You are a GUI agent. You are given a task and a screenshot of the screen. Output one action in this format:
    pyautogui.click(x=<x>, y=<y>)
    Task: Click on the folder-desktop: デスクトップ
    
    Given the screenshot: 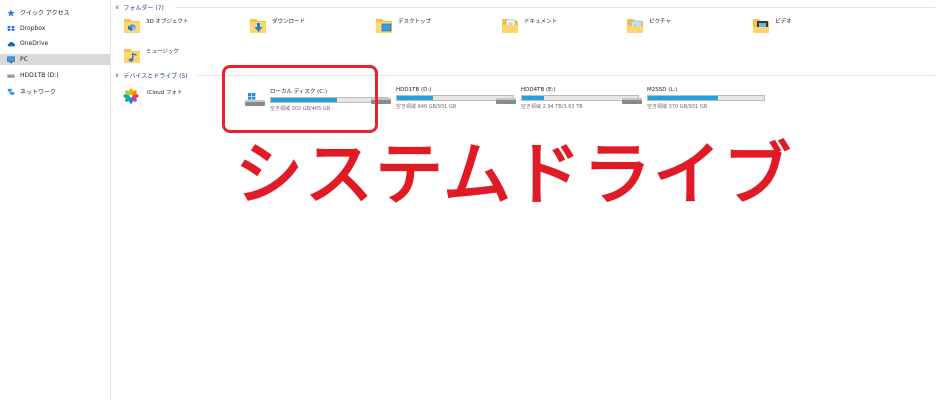 What is the action you would take?
    pyautogui.click(x=403, y=25)
    